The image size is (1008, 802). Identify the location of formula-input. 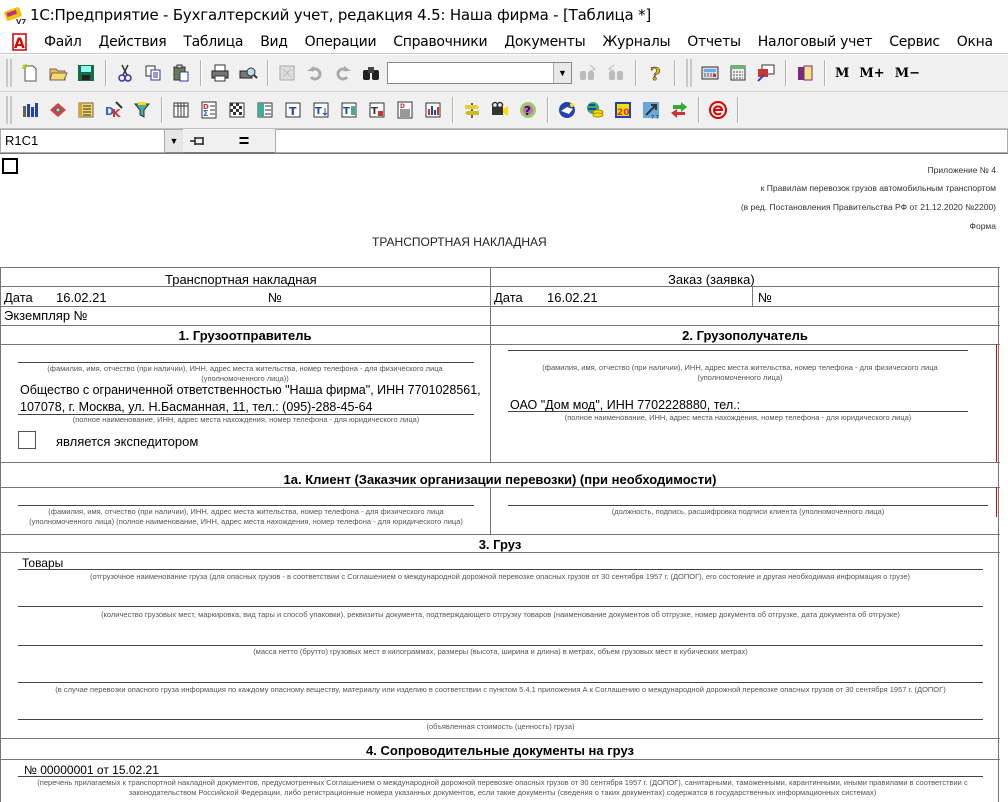
(641, 141).